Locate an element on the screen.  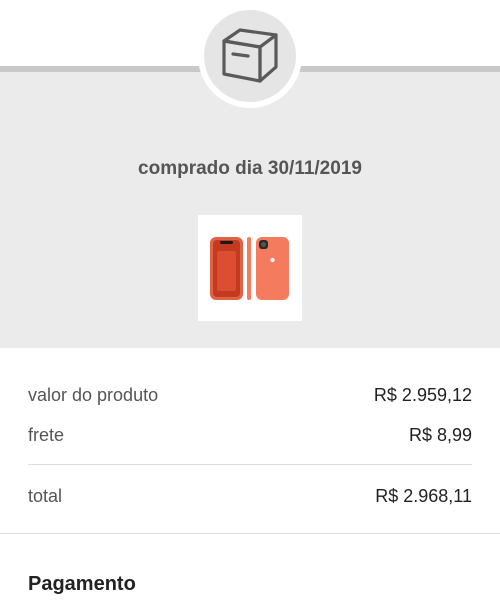
package-icon-badge is located at coordinates (250, 56).